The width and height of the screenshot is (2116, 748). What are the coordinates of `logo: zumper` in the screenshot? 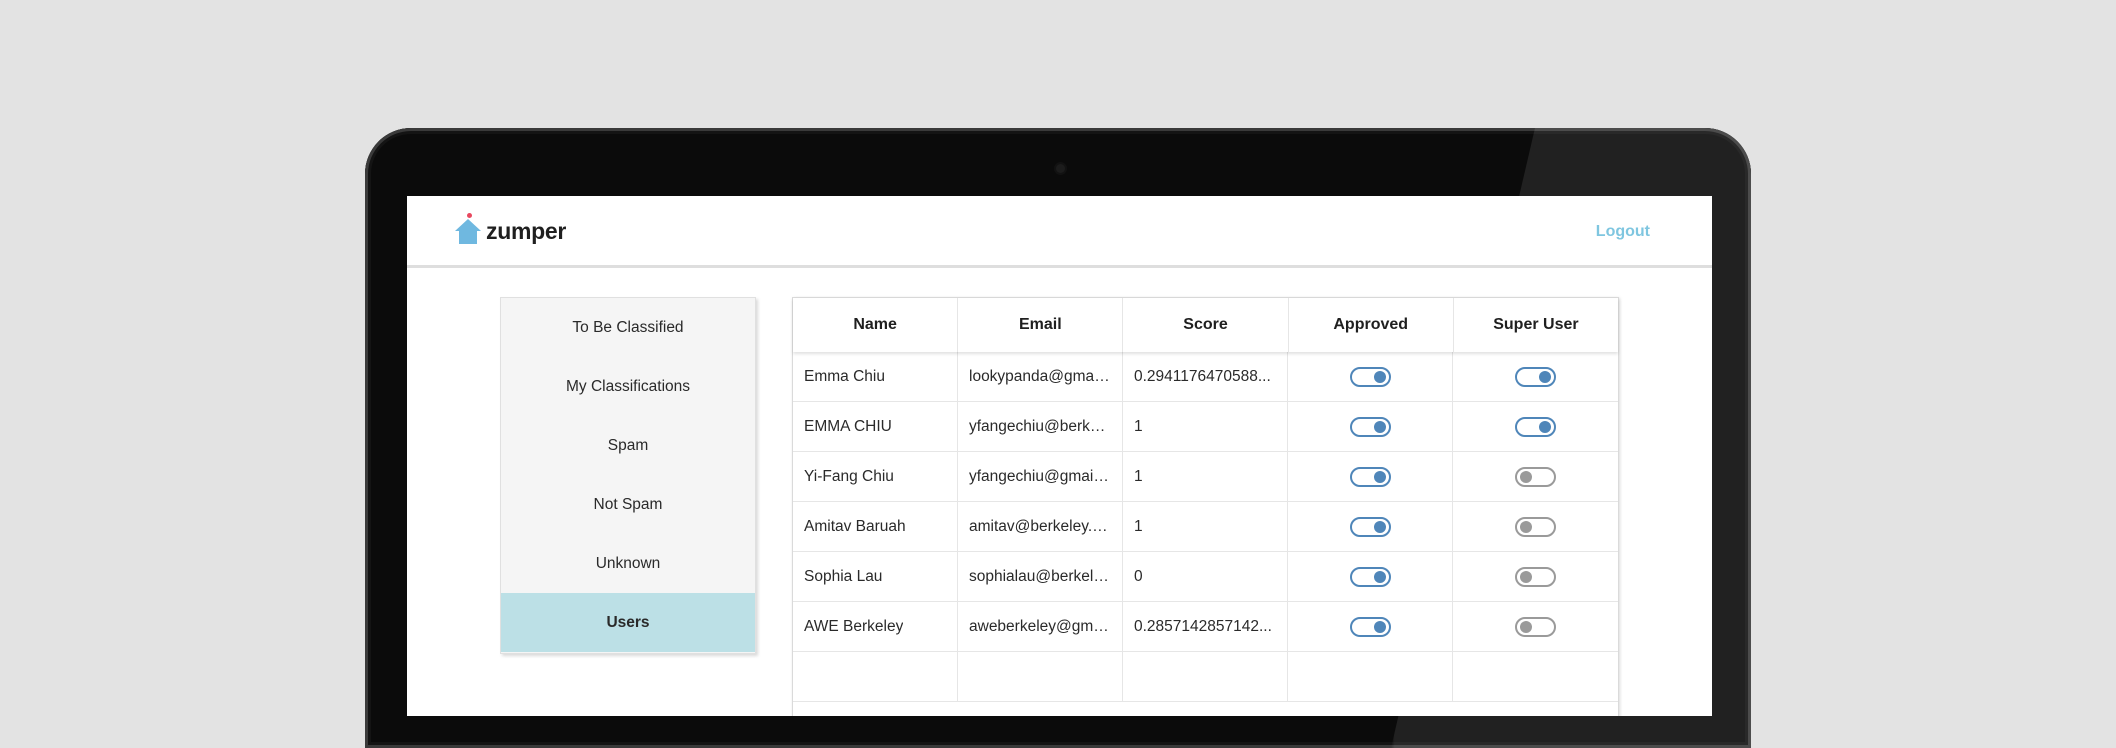 It's located at (510, 229).